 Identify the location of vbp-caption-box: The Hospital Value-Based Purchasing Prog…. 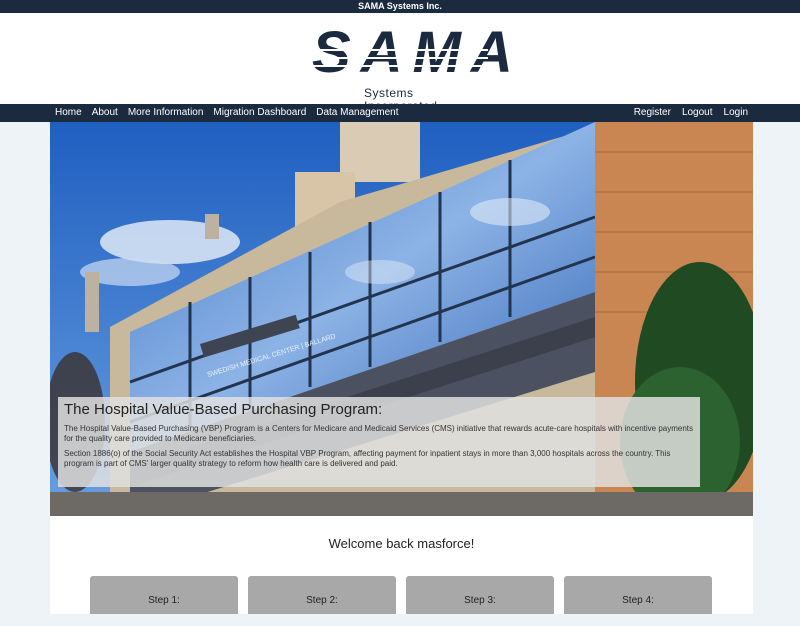
(379, 442).